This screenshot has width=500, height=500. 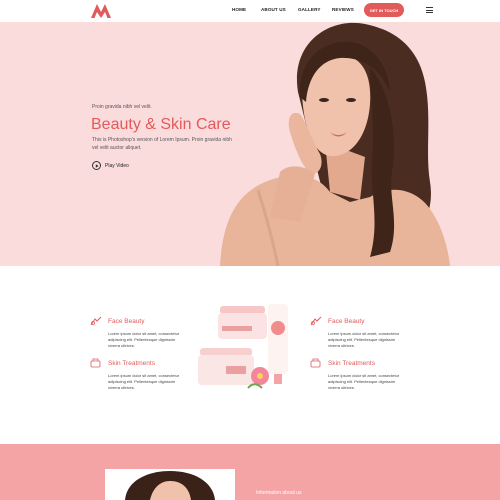 I want to click on nav-gallery: GALLERY, so click(x=309, y=9).